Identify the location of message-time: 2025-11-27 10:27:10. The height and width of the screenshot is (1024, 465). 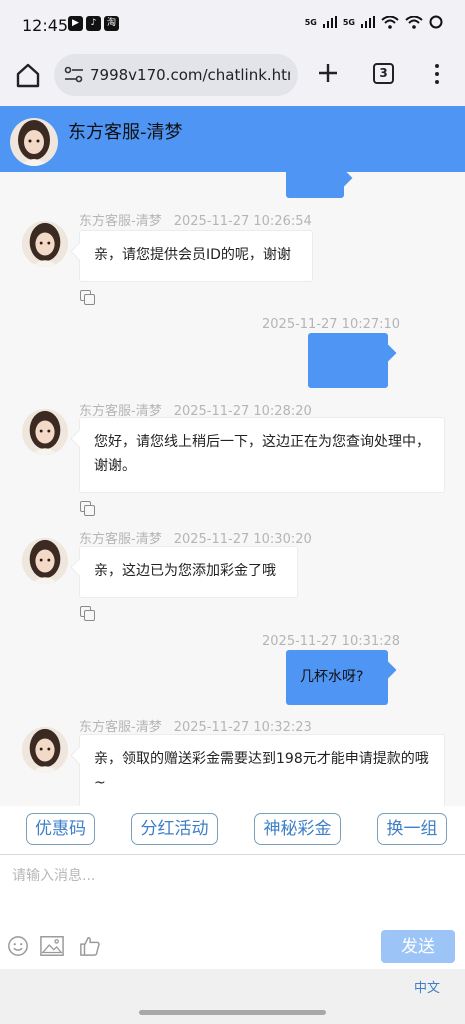
(331, 324).